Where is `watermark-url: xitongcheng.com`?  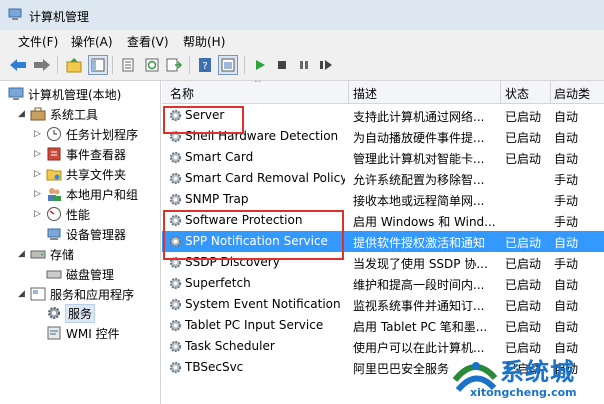
watermark-url: xitongcheng.com is located at coordinates (523, 392).